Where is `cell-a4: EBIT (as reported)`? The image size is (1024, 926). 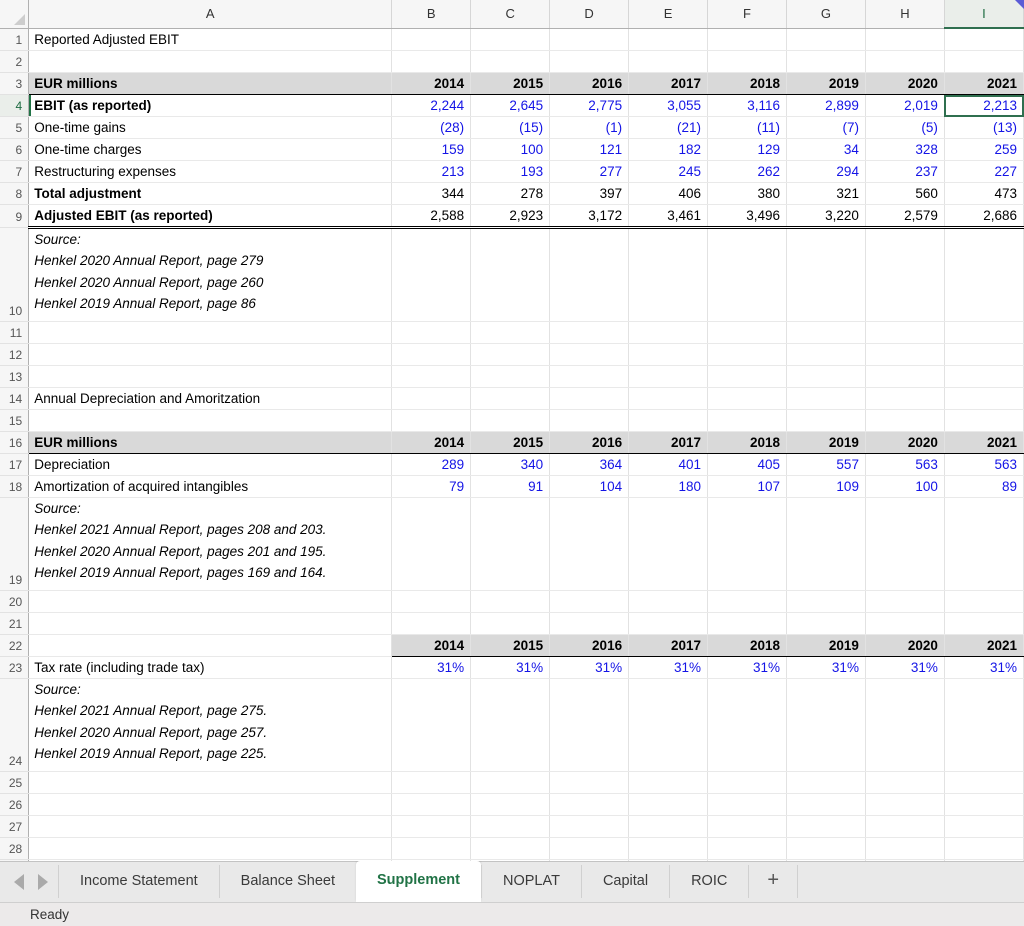 cell-a4: EBIT (as reported) is located at coordinates (210, 105).